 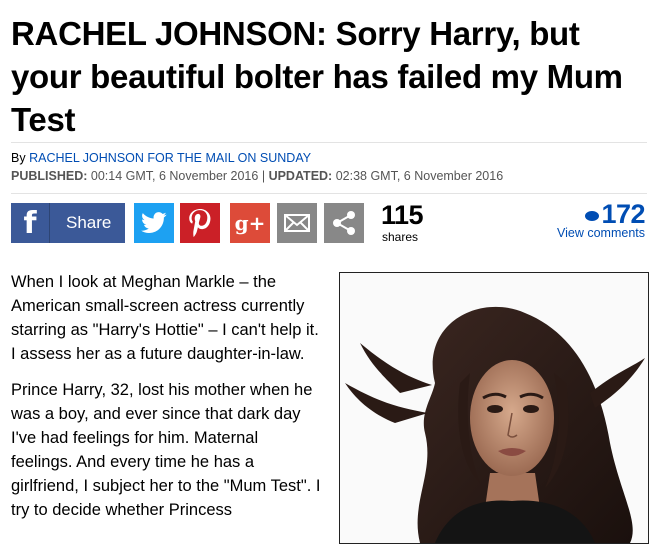 I want to click on share-count: 115, so click(x=402, y=215).